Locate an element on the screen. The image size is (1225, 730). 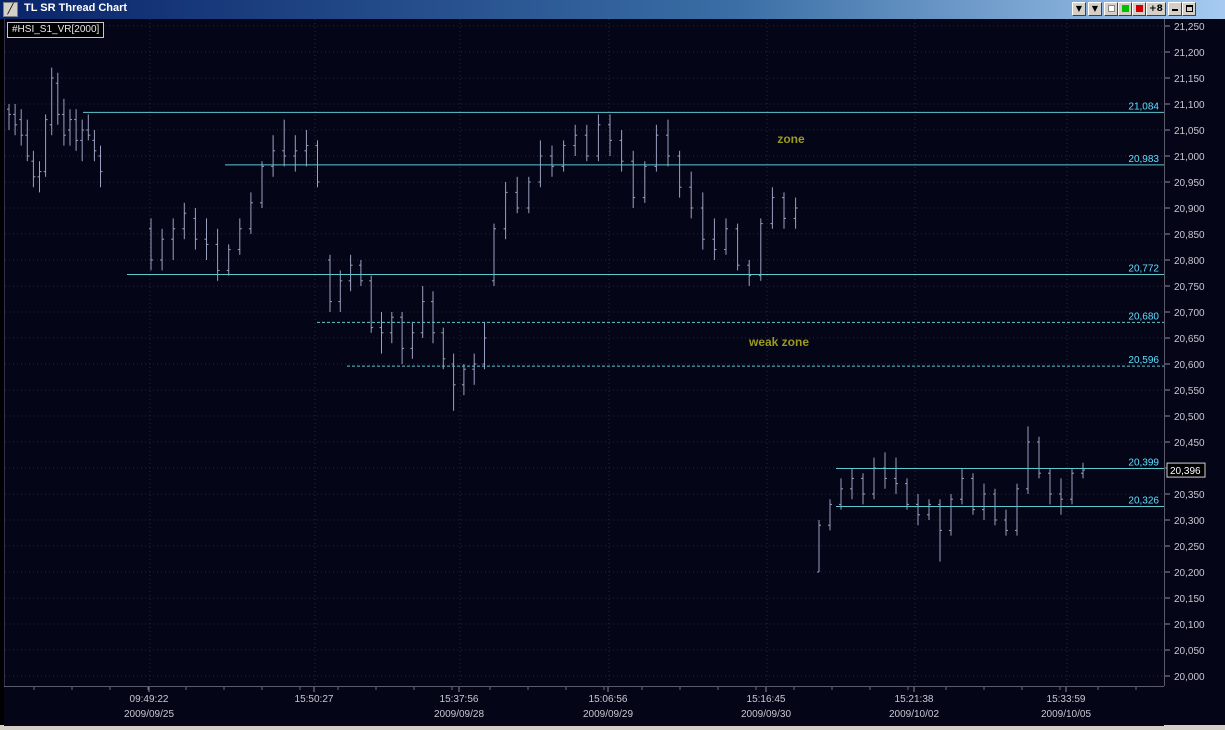
price-tick-label: 20,750 is located at coordinates (1189, 287).